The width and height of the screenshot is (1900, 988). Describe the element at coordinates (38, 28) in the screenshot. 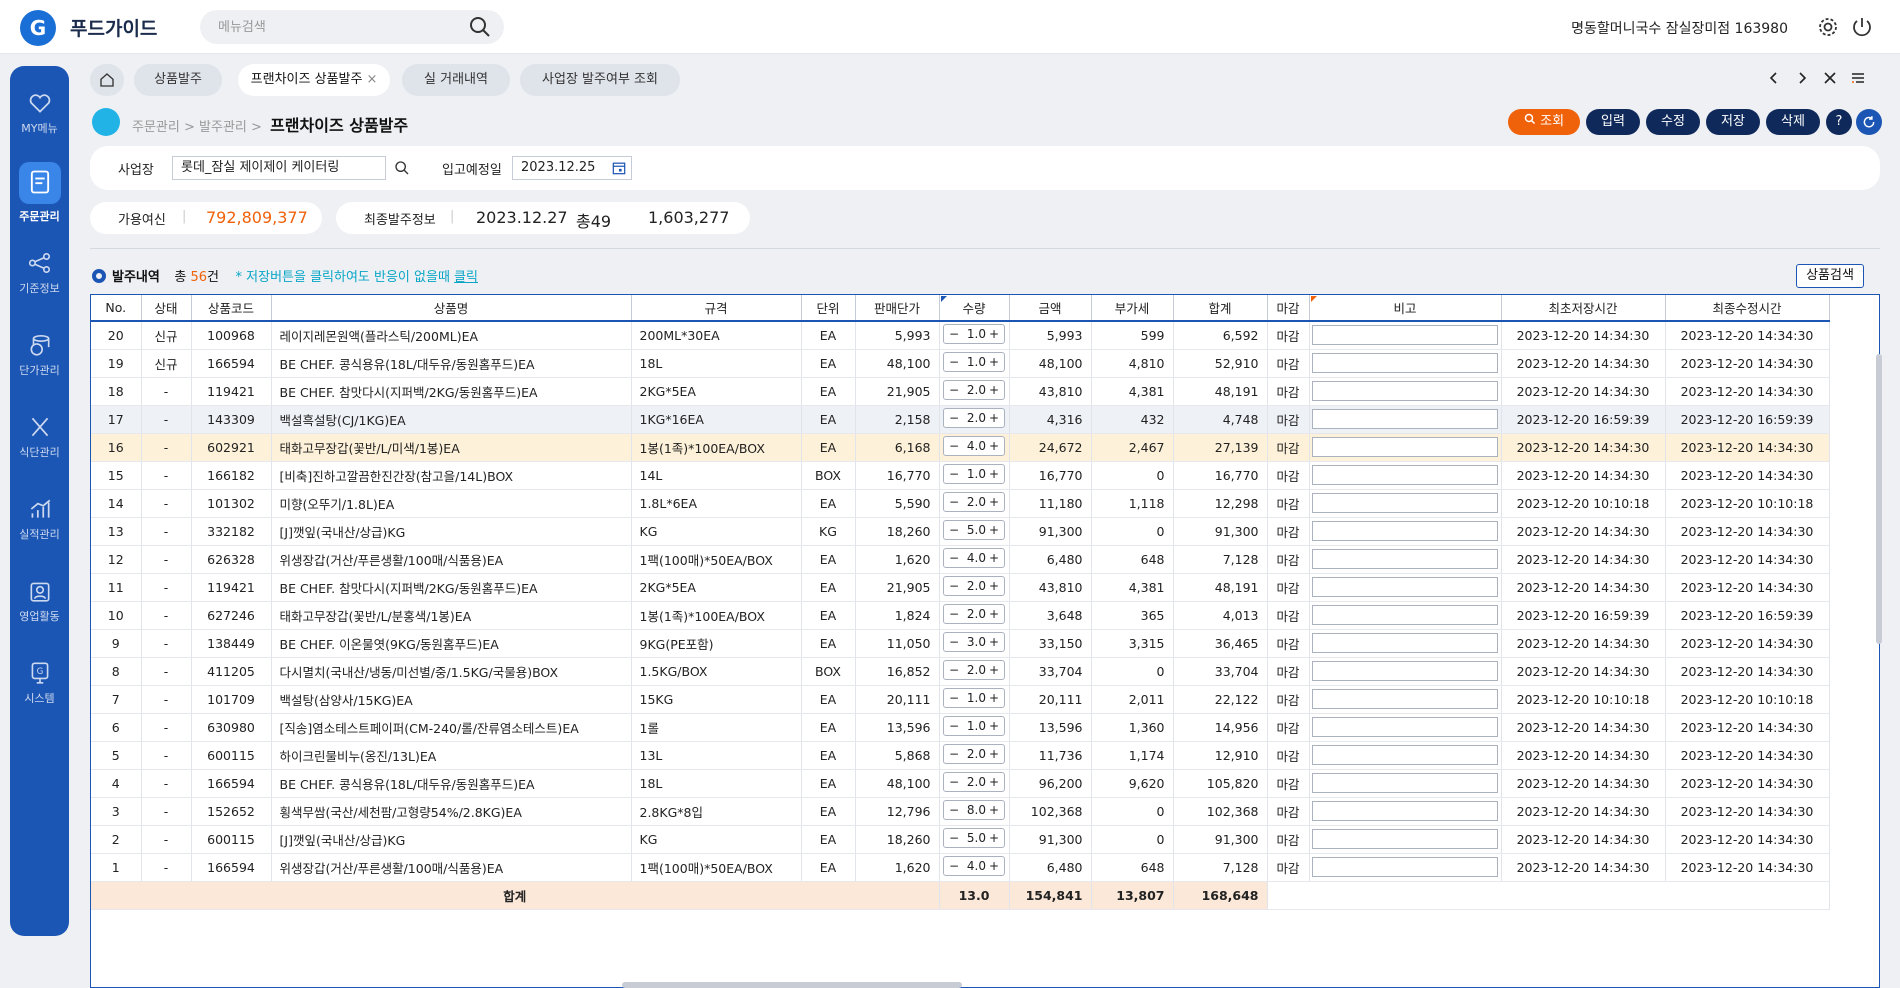

I see `app-logo: G` at that location.